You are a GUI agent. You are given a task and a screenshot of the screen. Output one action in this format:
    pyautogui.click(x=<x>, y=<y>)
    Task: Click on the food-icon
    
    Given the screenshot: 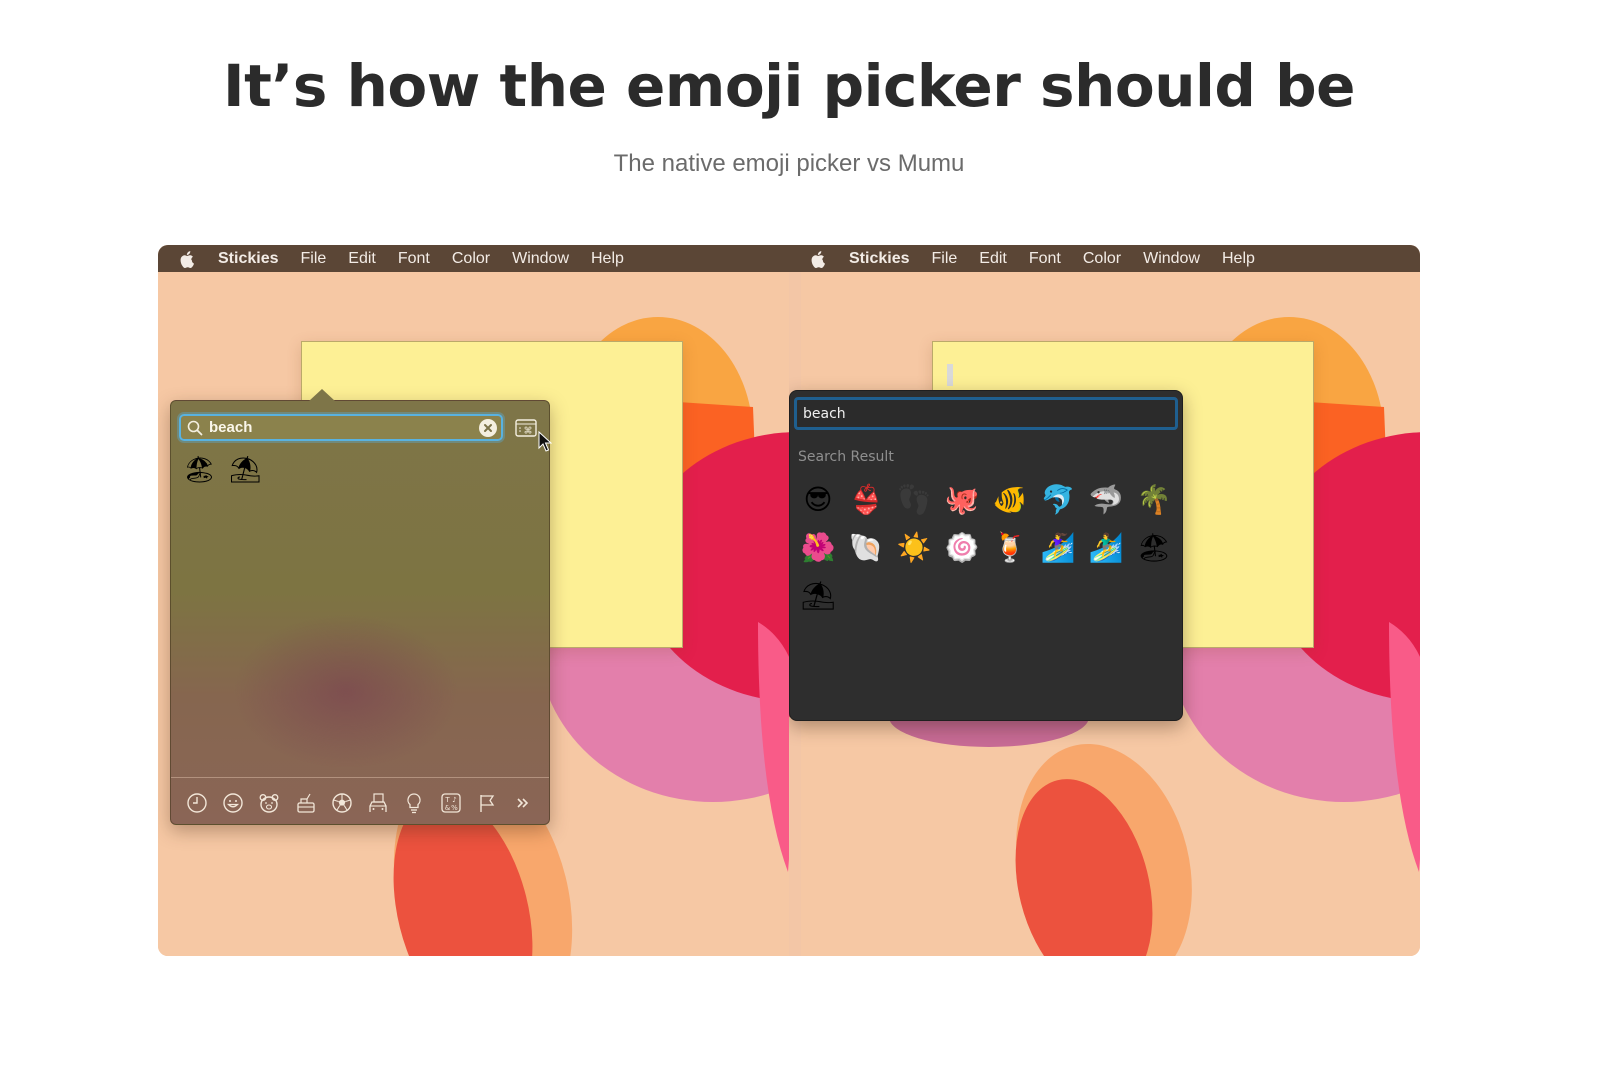 What is the action you would take?
    pyautogui.click(x=306, y=803)
    